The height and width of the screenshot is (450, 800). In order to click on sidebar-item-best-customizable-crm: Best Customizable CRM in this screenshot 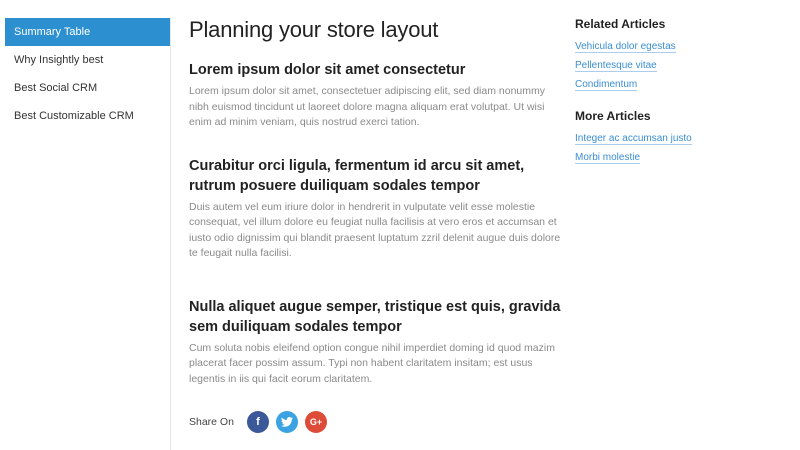, I will do `click(87, 116)`.